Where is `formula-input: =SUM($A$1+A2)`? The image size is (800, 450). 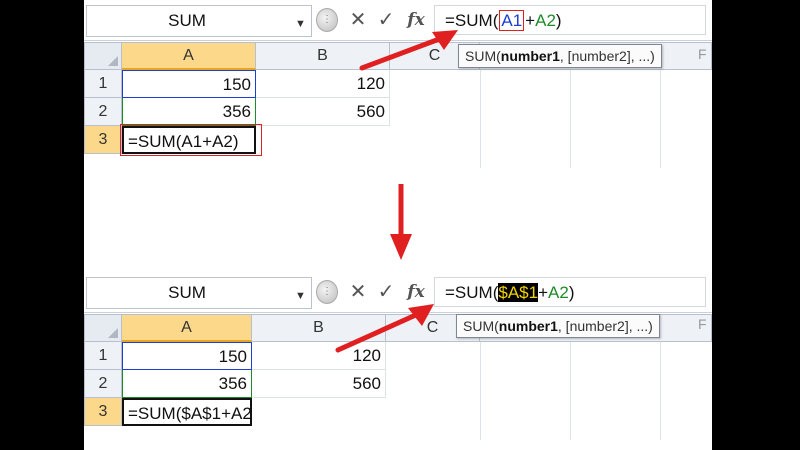
formula-input: =SUM($A$1+A2) is located at coordinates (570, 292).